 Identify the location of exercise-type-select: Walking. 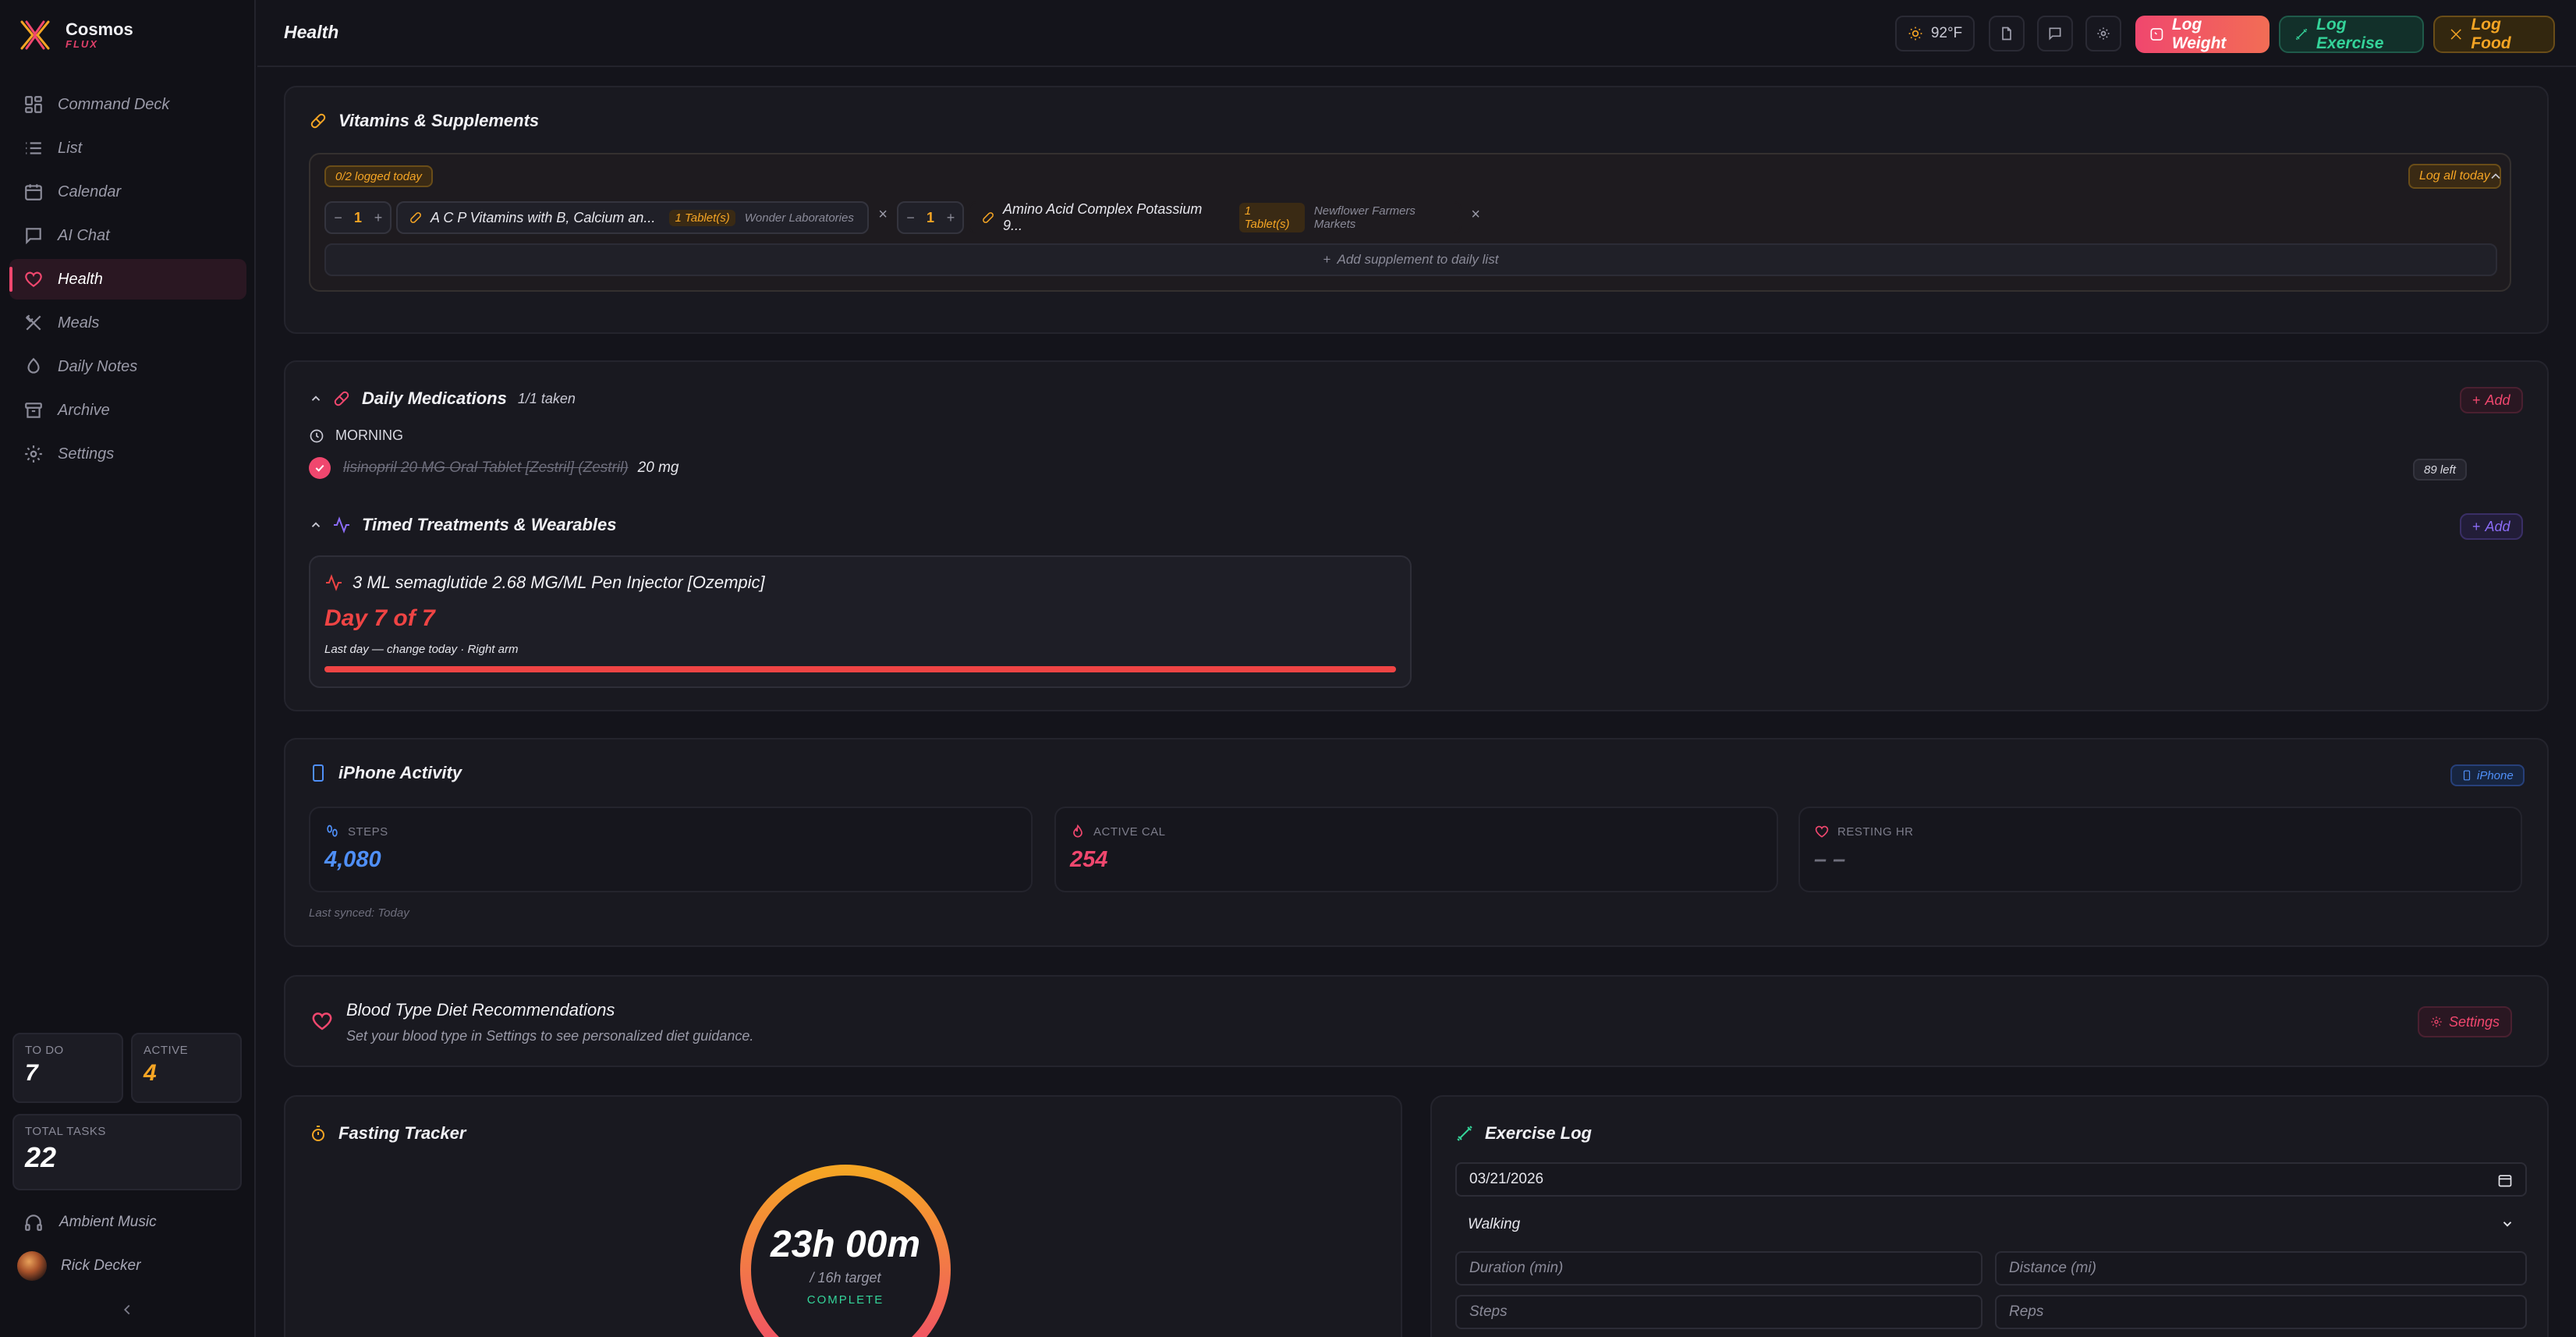
(1991, 1225).